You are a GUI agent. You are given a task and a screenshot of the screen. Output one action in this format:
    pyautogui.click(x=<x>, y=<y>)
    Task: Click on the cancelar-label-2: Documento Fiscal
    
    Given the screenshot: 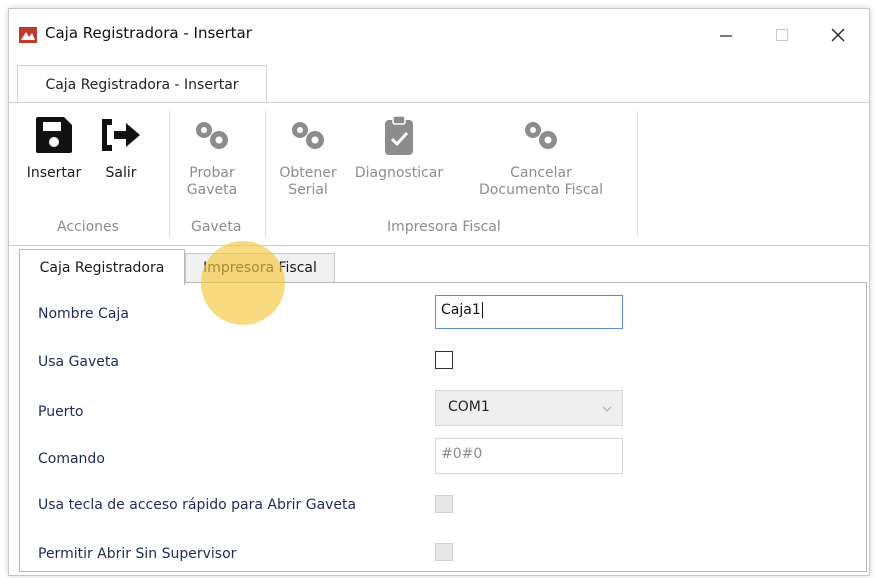 What is the action you would take?
    pyautogui.click(x=541, y=190)
    